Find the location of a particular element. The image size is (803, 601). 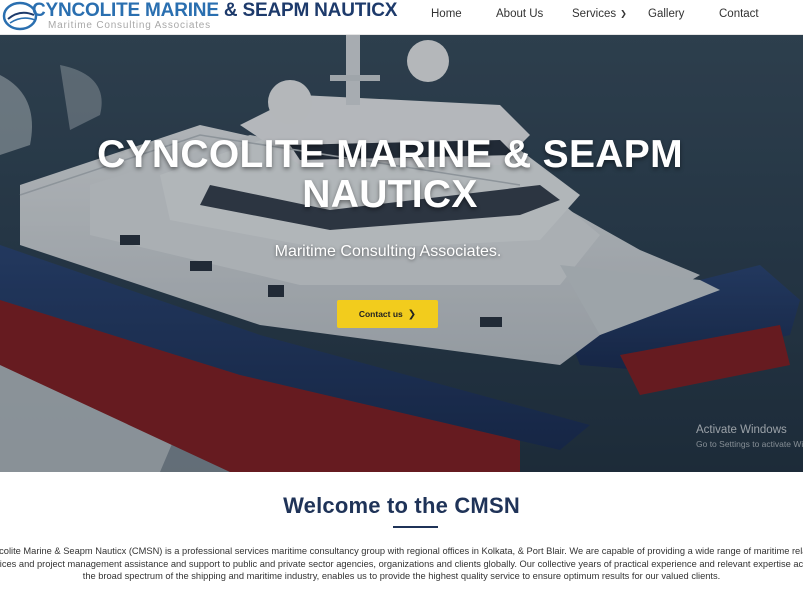

hero-title: CYNCOLITE MARINE & SEAPM NAUTICX is located at coordinates (390, 175).